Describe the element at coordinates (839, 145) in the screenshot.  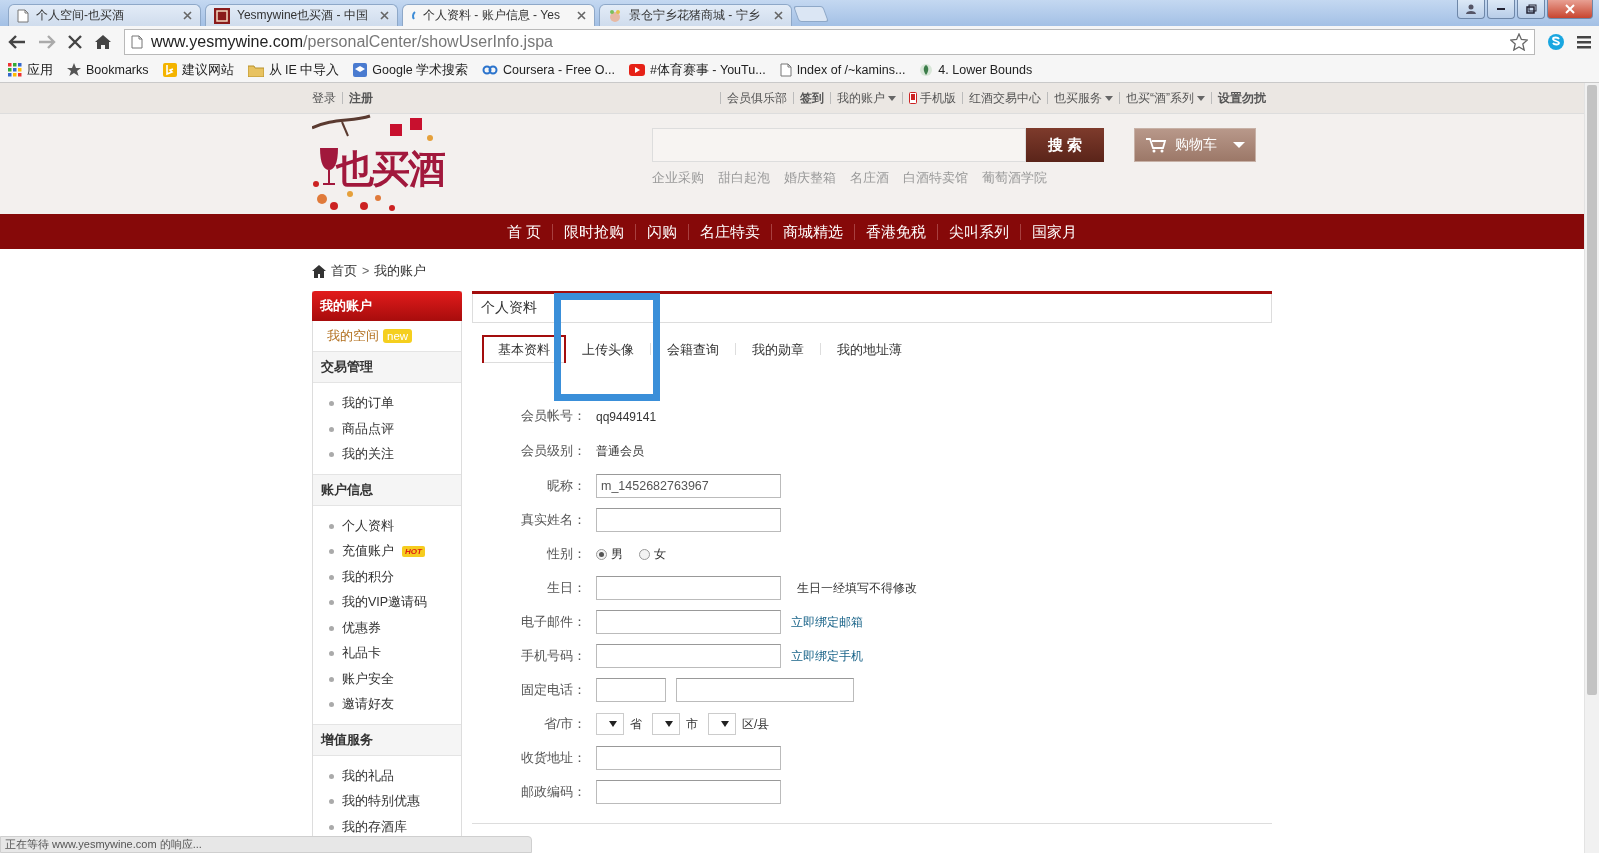
I see `search-field` at that location.